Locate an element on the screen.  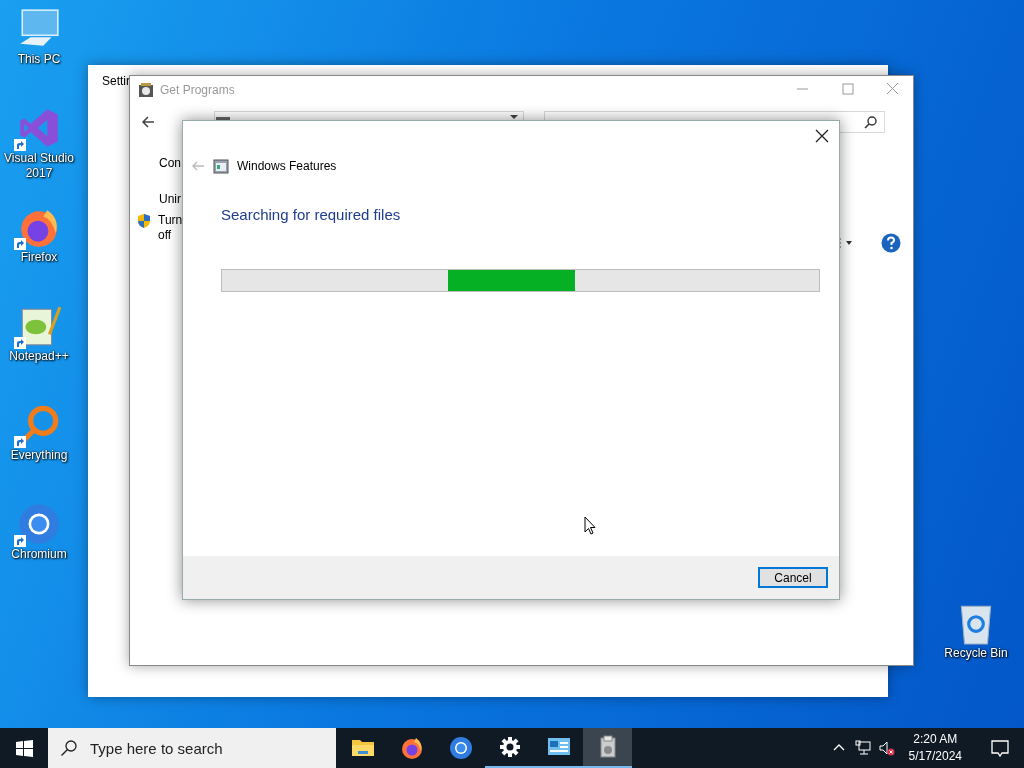
desktop-icon-label: Chromium is located at coordinates (39, 554).